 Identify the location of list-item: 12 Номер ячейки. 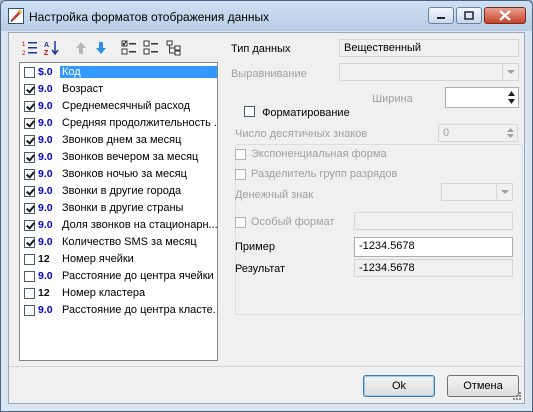
(118, 259).